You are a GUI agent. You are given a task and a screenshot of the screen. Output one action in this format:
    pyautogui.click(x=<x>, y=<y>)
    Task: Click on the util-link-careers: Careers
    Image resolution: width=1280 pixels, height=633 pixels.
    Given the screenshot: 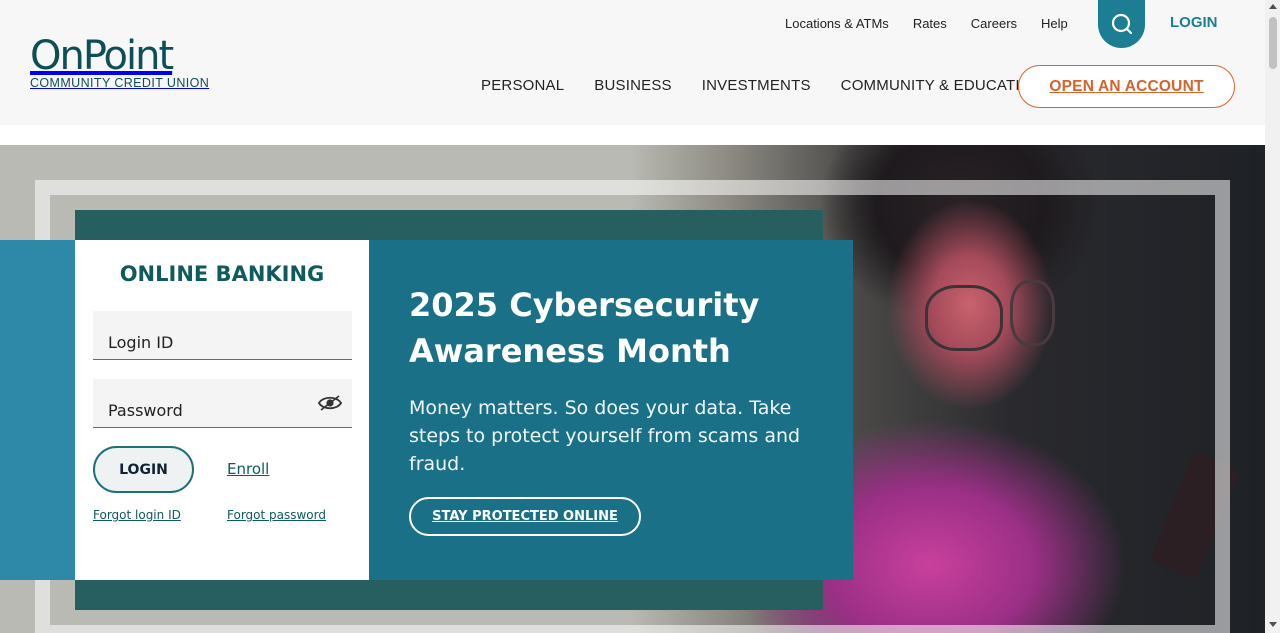 What is the action you would take?
    pyautogui.click(x=994, y=23)
    